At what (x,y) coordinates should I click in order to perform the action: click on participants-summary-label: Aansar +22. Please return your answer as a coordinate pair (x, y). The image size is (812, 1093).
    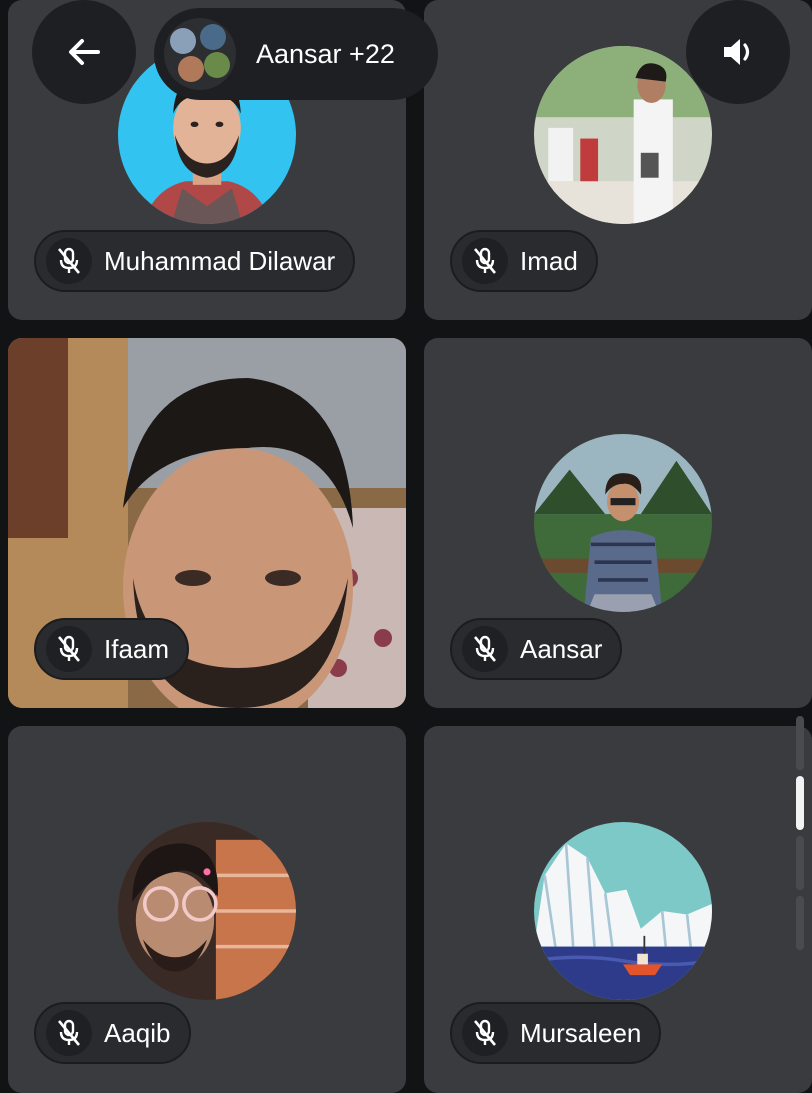
    Looking at the image, I should click on (325, 53).